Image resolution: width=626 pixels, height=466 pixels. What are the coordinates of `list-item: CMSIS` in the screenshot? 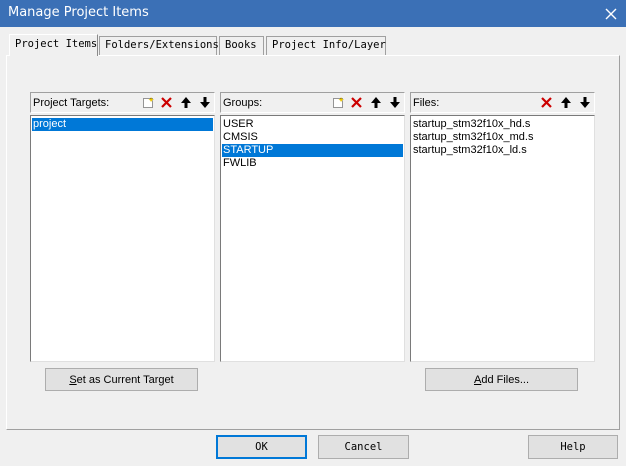 It's located at (312, 137).